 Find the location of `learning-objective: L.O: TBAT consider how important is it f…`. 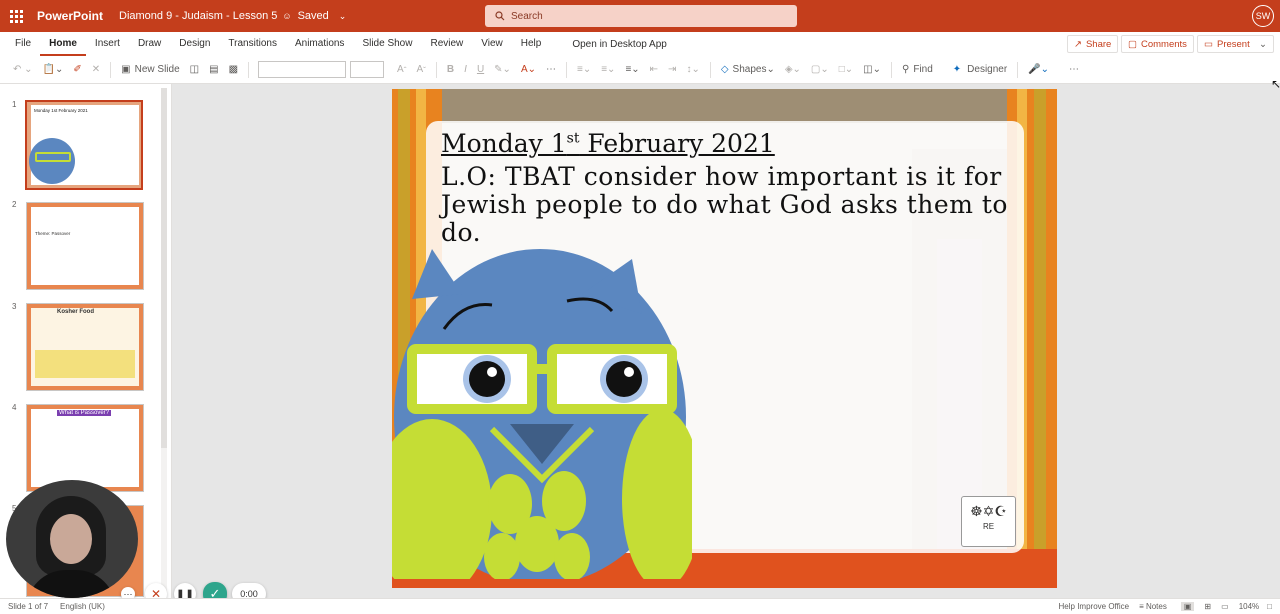

learning-objective: L.O: TBAT consider how important is it f… is located at coordinates (731, 205).